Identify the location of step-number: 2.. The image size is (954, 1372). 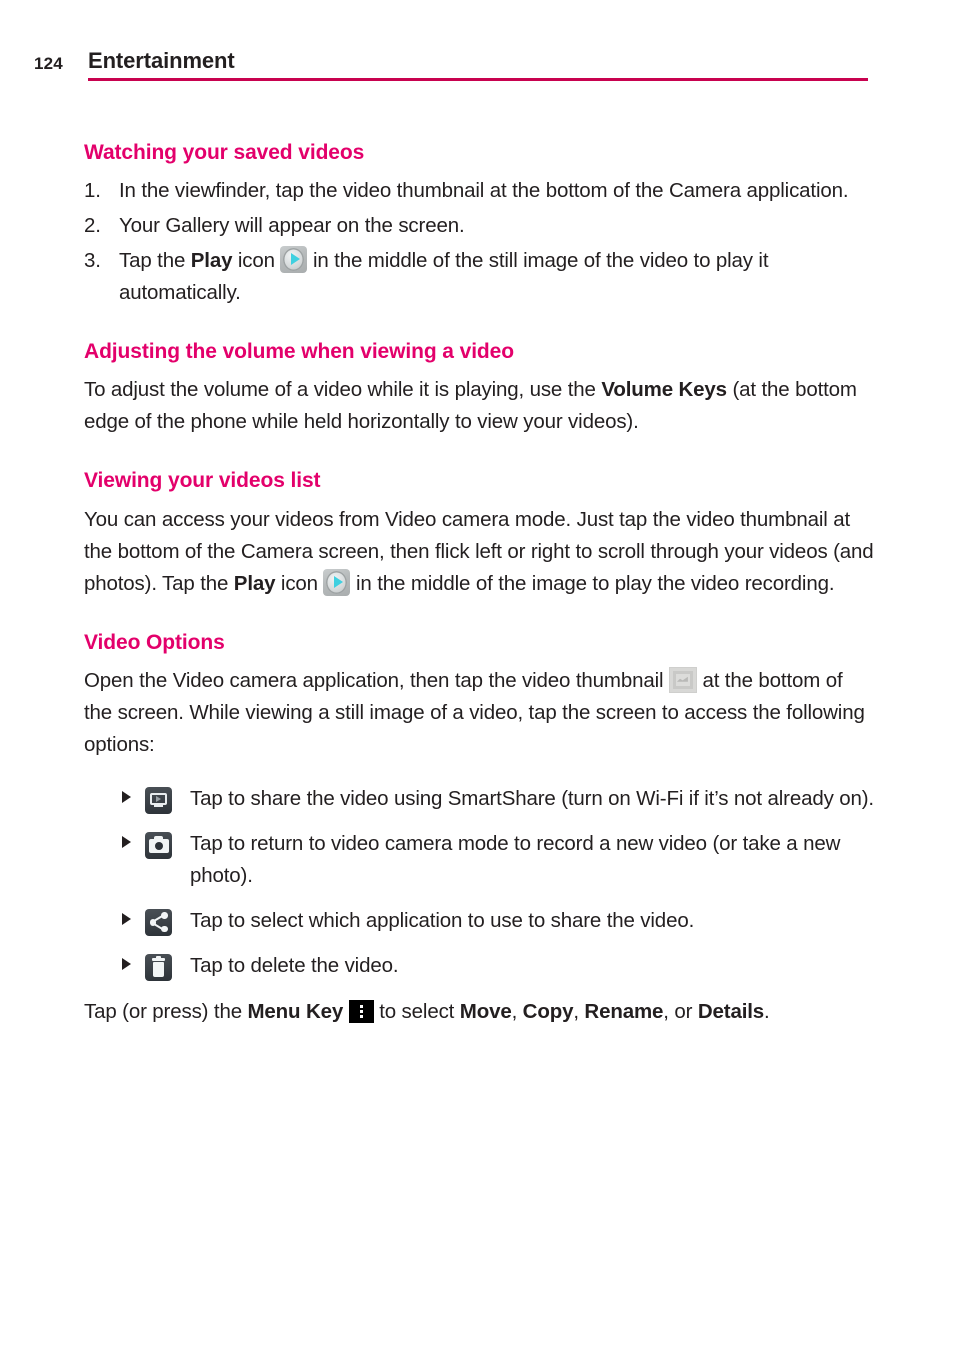
(92, 226).